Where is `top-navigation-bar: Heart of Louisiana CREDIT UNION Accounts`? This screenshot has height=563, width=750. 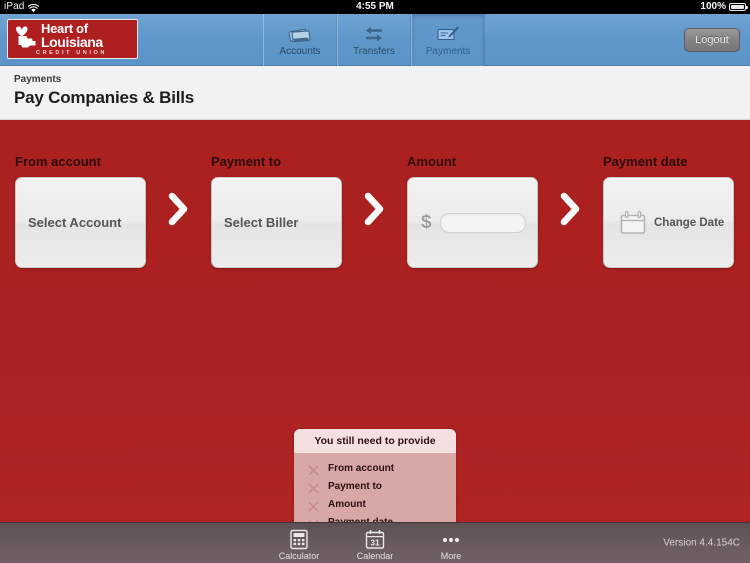 top-navigation-bar: Heart of Louisiana CREDIT UNION Accounts is located at coordinates (375, 40).